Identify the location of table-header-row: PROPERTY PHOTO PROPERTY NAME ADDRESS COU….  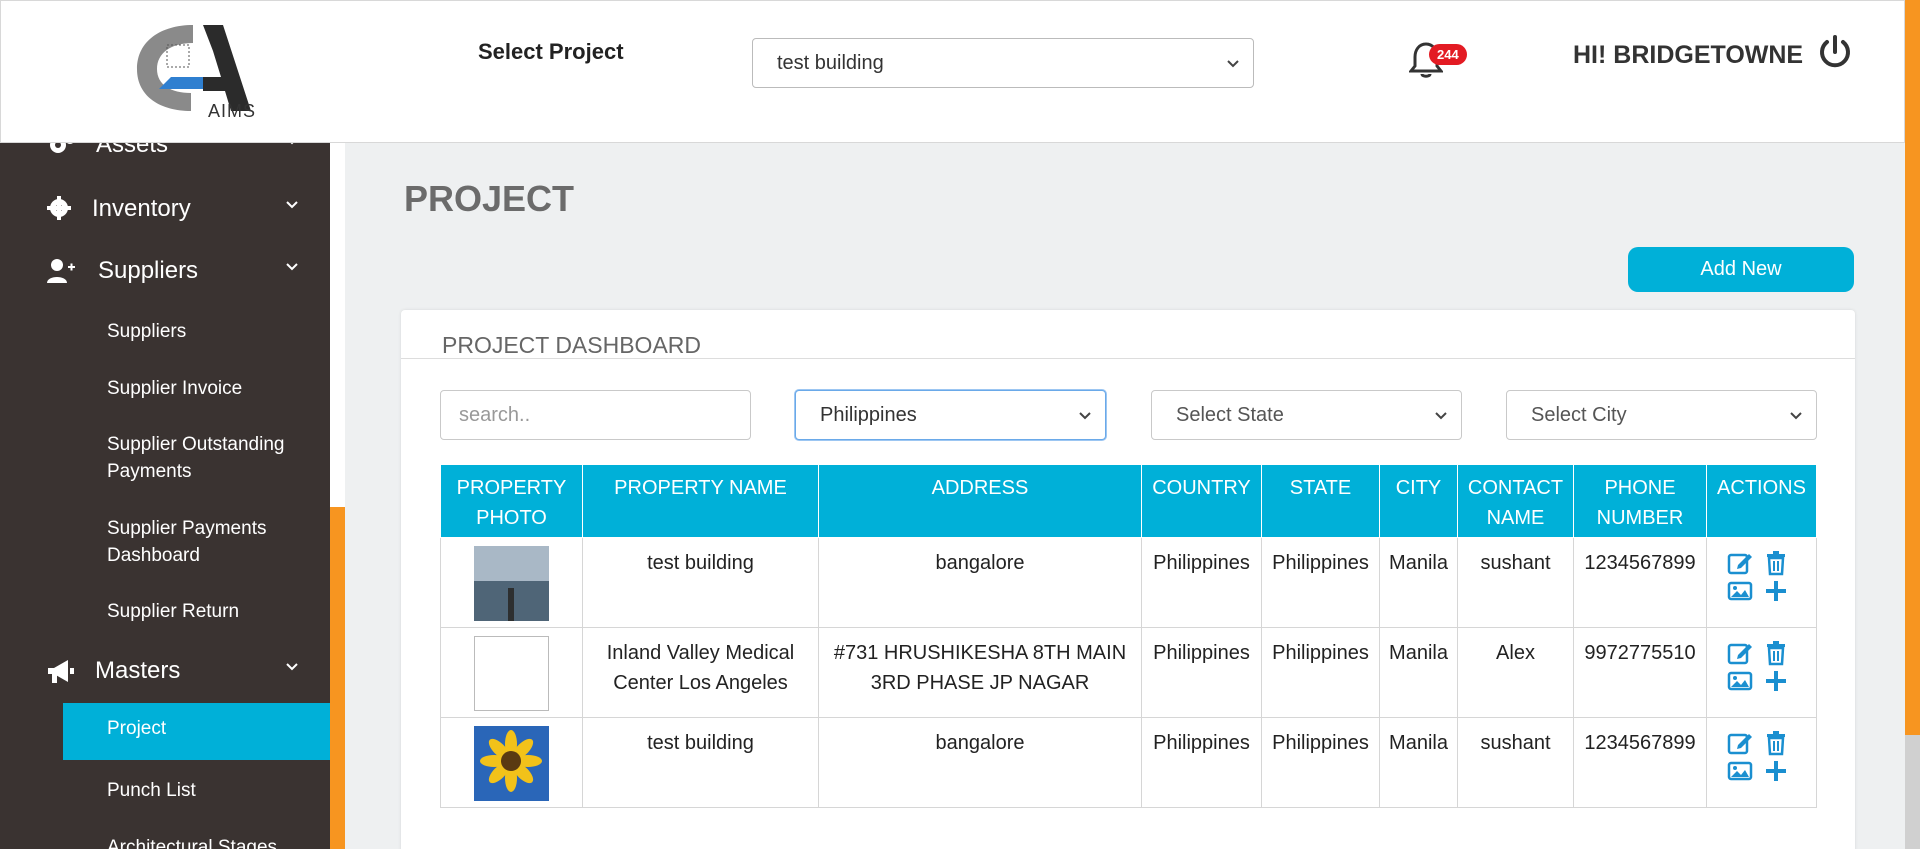
(1128, 501).